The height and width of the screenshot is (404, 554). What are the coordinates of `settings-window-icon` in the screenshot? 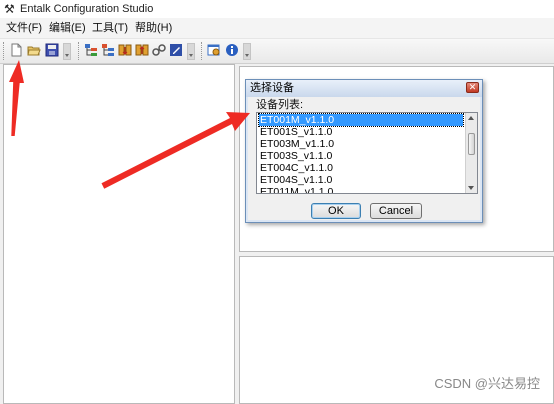 It's located at (214, 50).